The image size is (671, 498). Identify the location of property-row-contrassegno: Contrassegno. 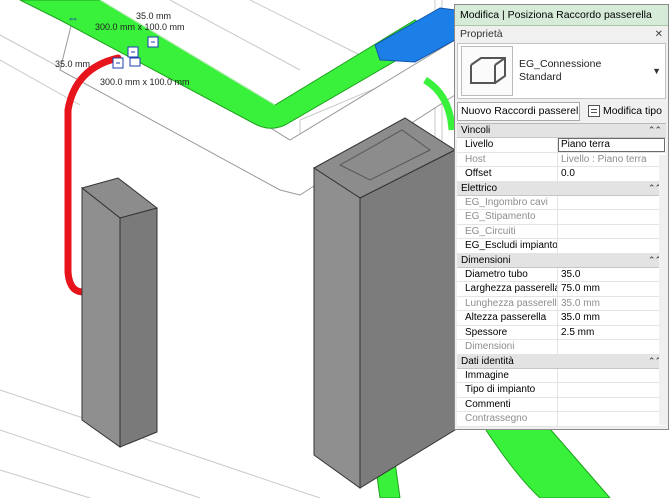
(561, 419).